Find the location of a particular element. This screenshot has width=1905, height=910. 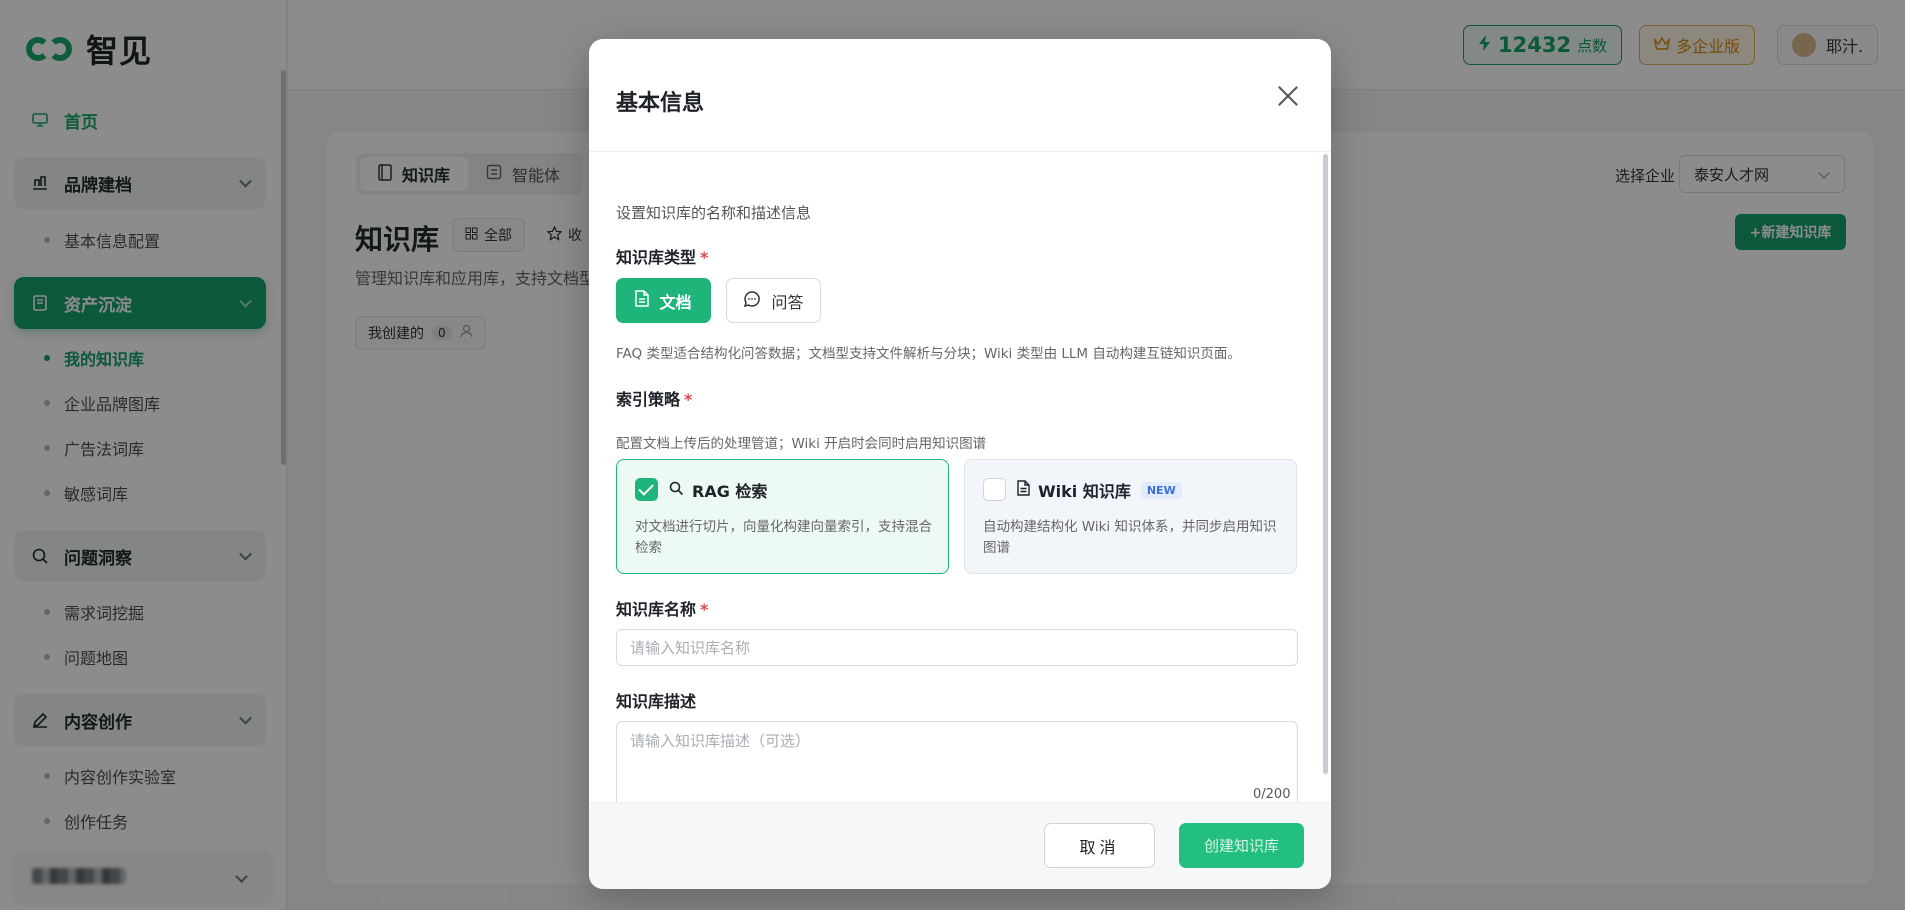

close-icon is located at coordinates (1288, 96).